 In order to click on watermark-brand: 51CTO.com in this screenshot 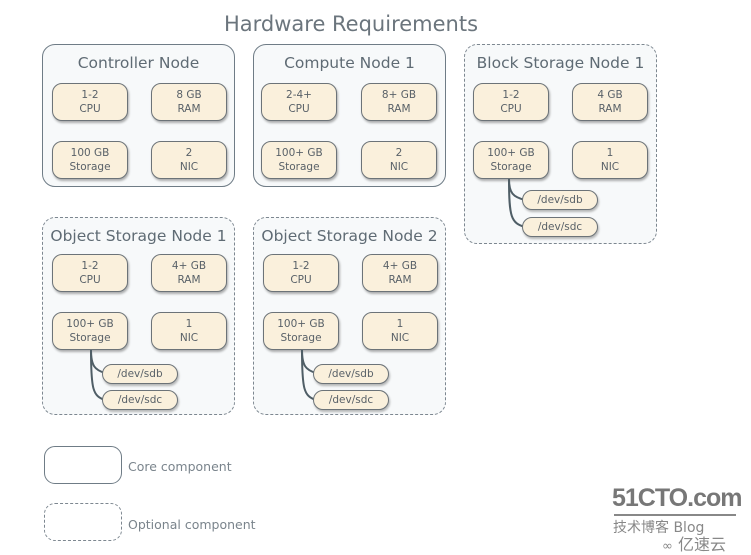, I will do `click(677, 498)`.